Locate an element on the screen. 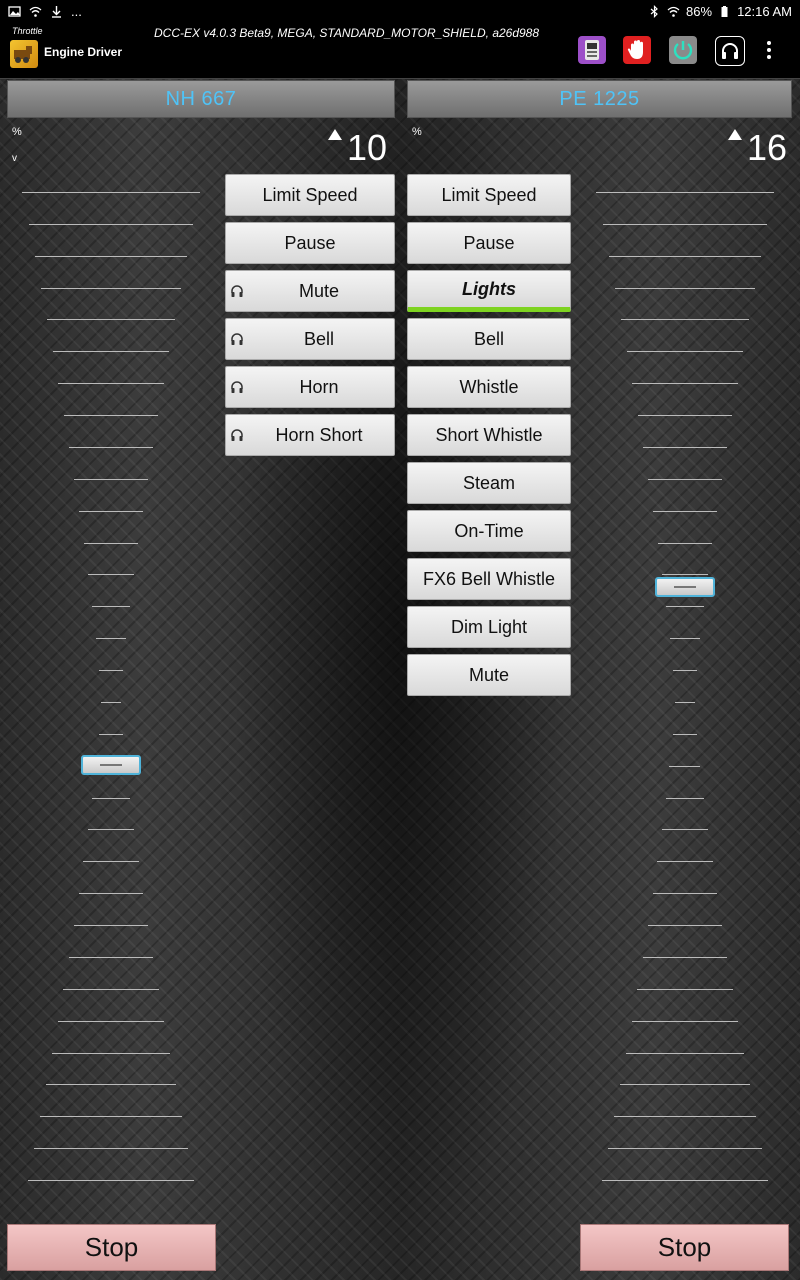  image-icon is located at coordinates (14, 11).